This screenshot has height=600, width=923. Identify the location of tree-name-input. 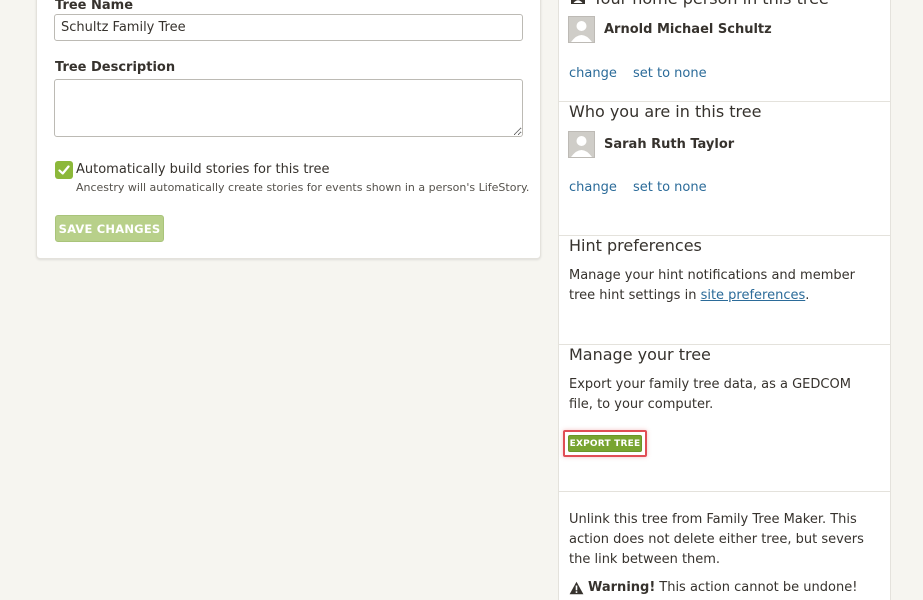
(288, 27).